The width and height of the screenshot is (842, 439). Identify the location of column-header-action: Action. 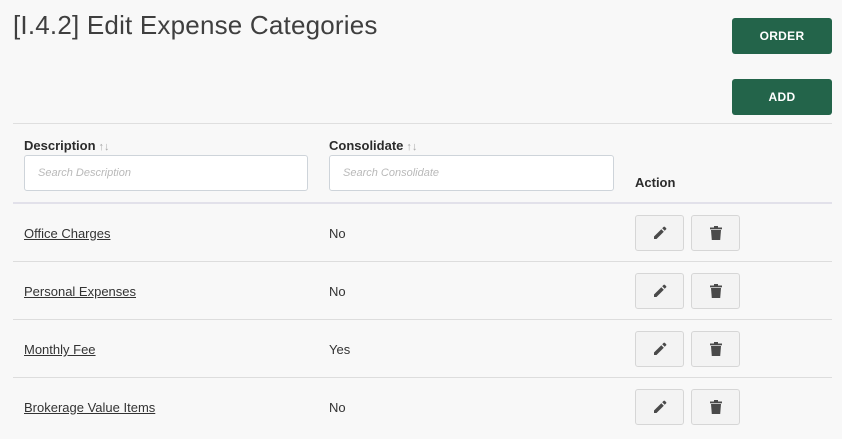
(655, 182).